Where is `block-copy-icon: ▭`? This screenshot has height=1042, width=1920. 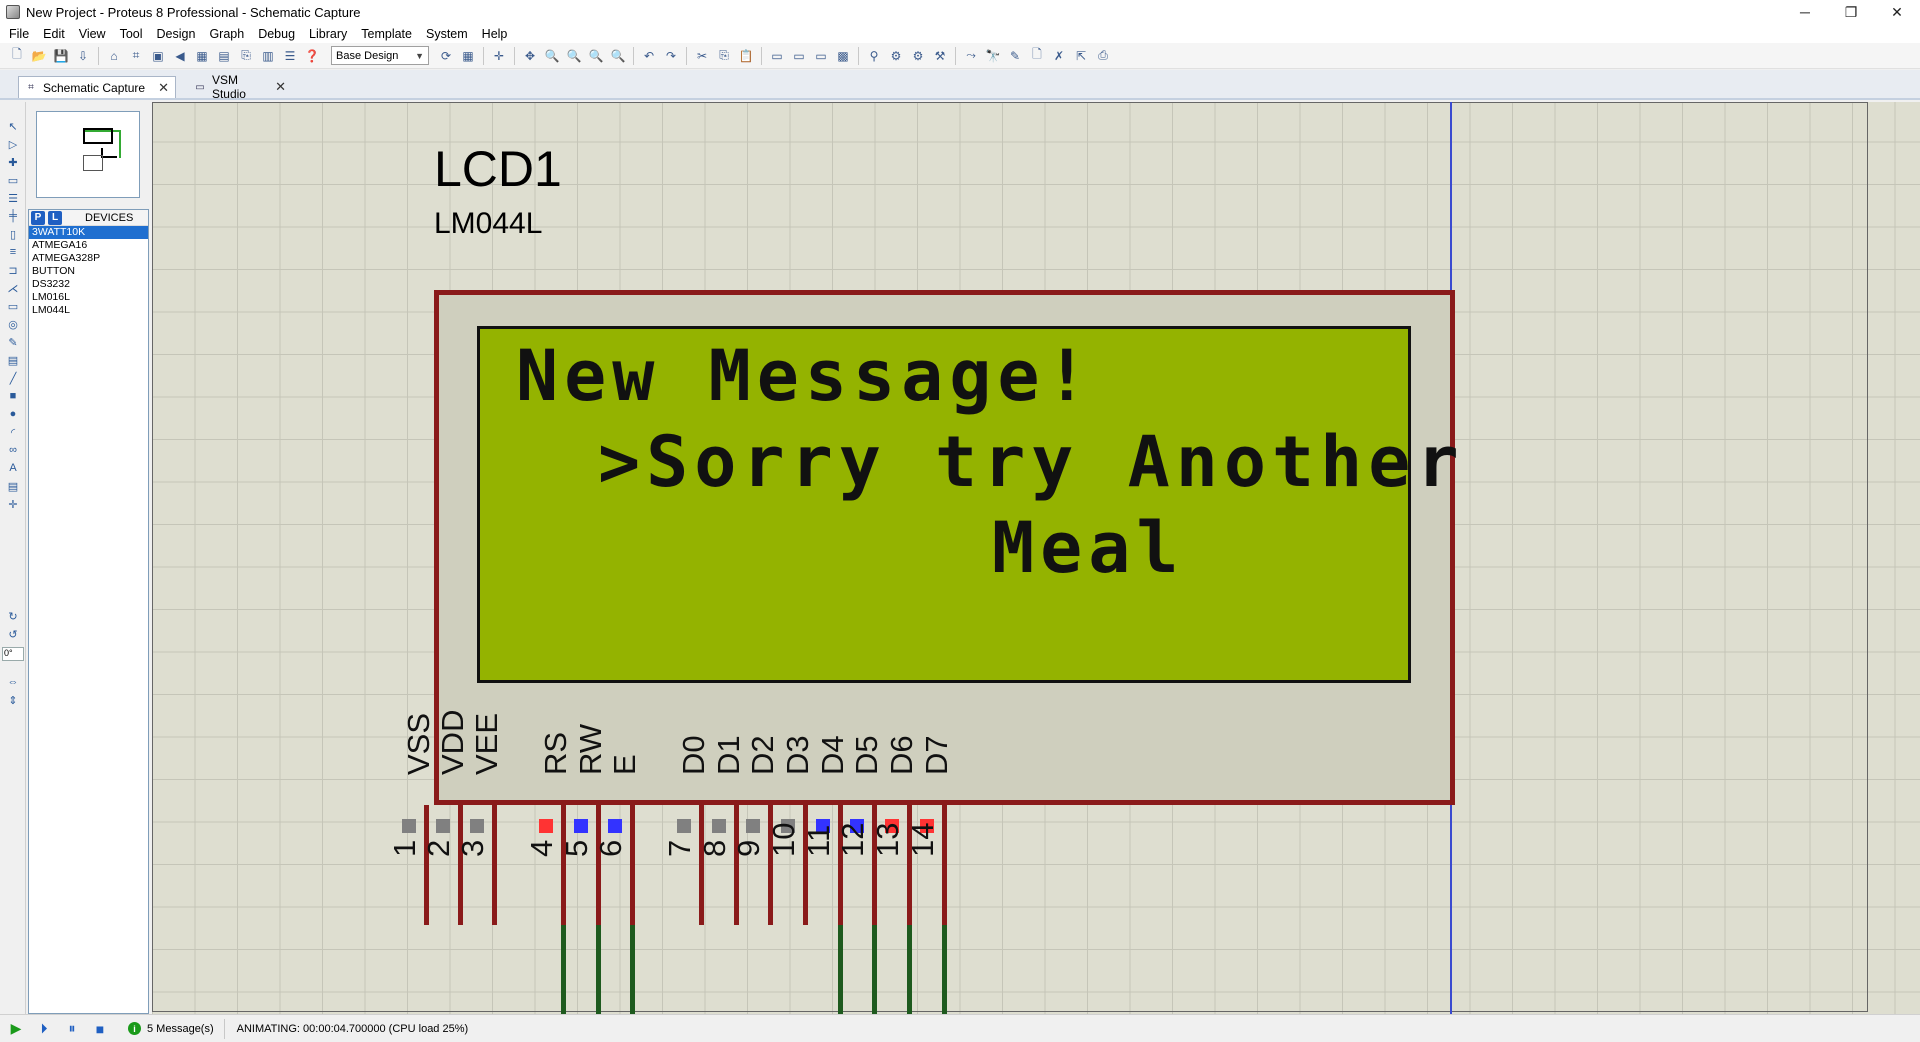
block-copy-icon: ▭ is located at coordinates (777, 56).